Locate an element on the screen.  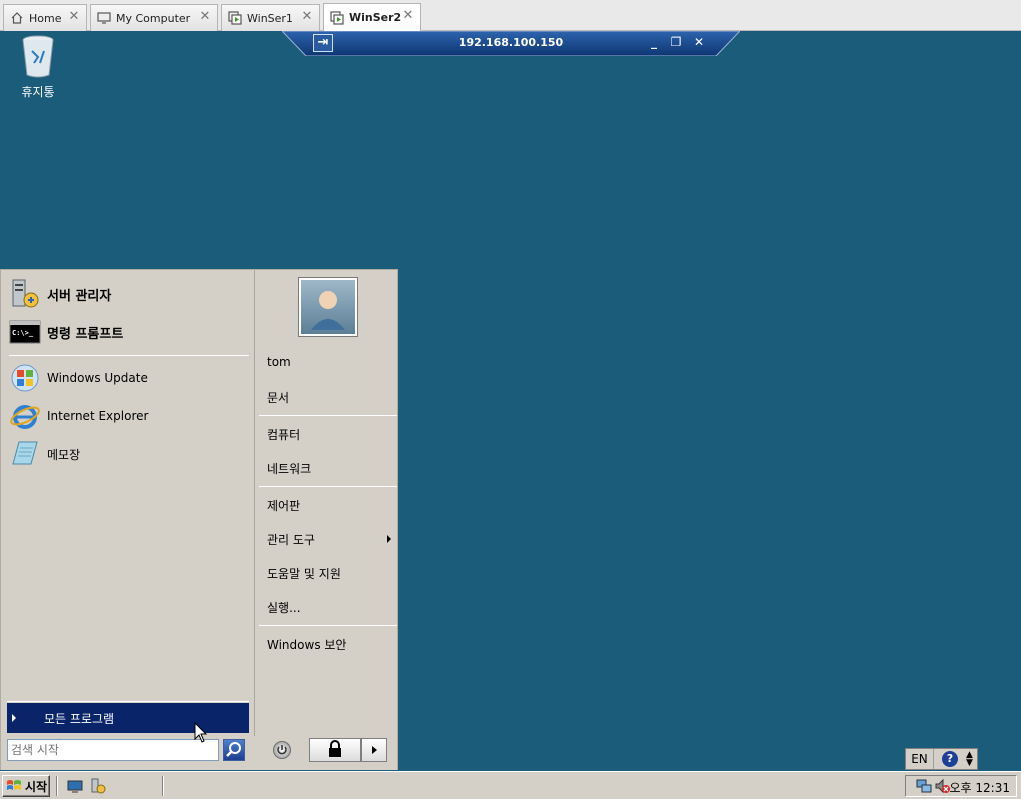
tab-winser2: WinSer2 ✕ is located at coordinates (372, 17).